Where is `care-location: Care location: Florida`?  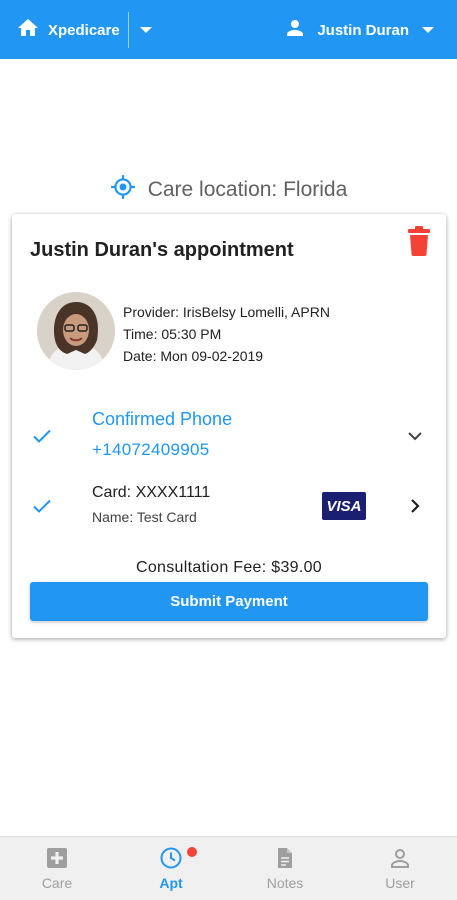 care-location: Care location: Florida is located at coordinates (228, 189).